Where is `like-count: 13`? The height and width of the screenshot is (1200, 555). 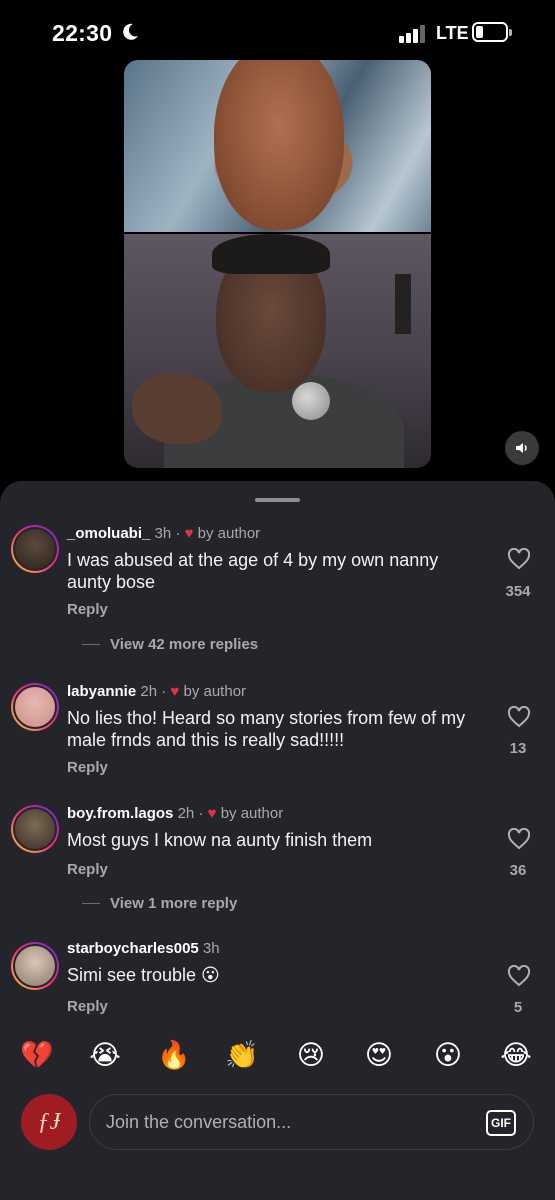
like-count: 13 is located at coordinates (518, 748).